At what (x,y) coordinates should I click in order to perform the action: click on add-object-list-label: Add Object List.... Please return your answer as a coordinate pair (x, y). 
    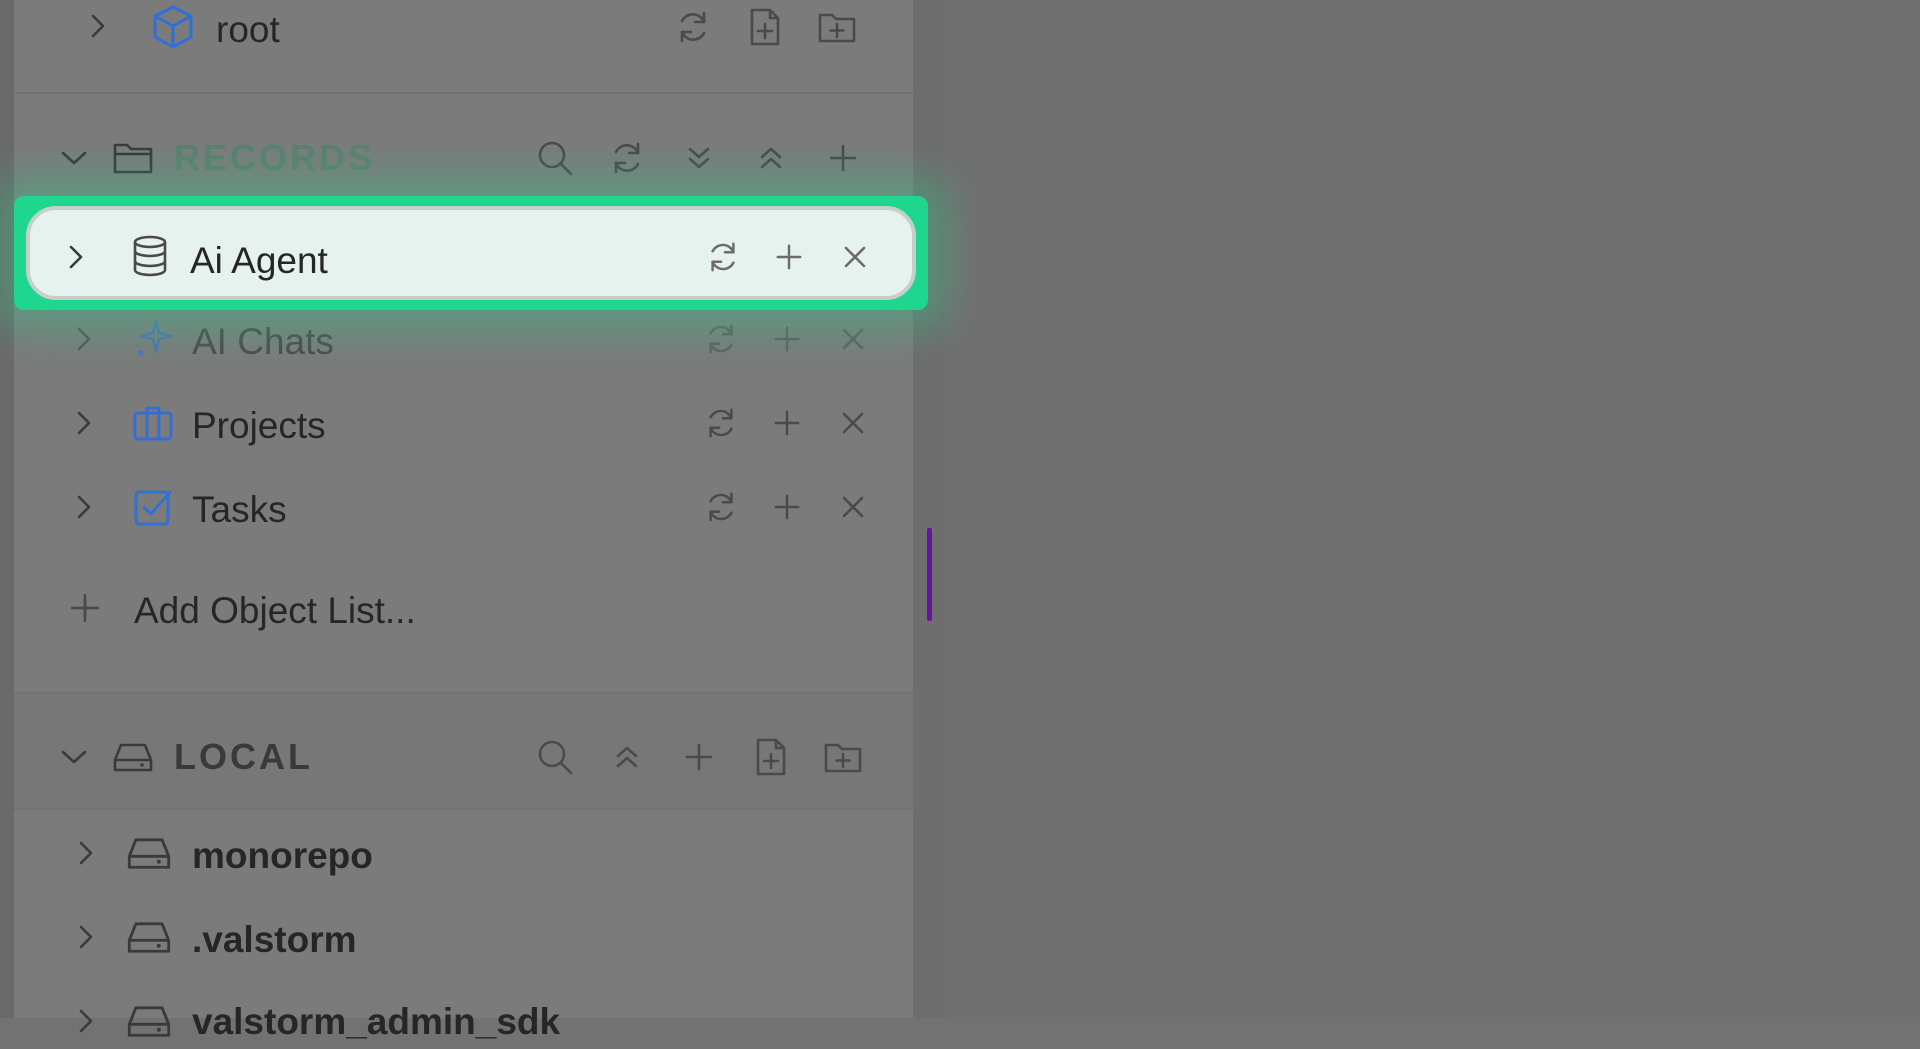
    Looking at the image, I should click on (275, 610).